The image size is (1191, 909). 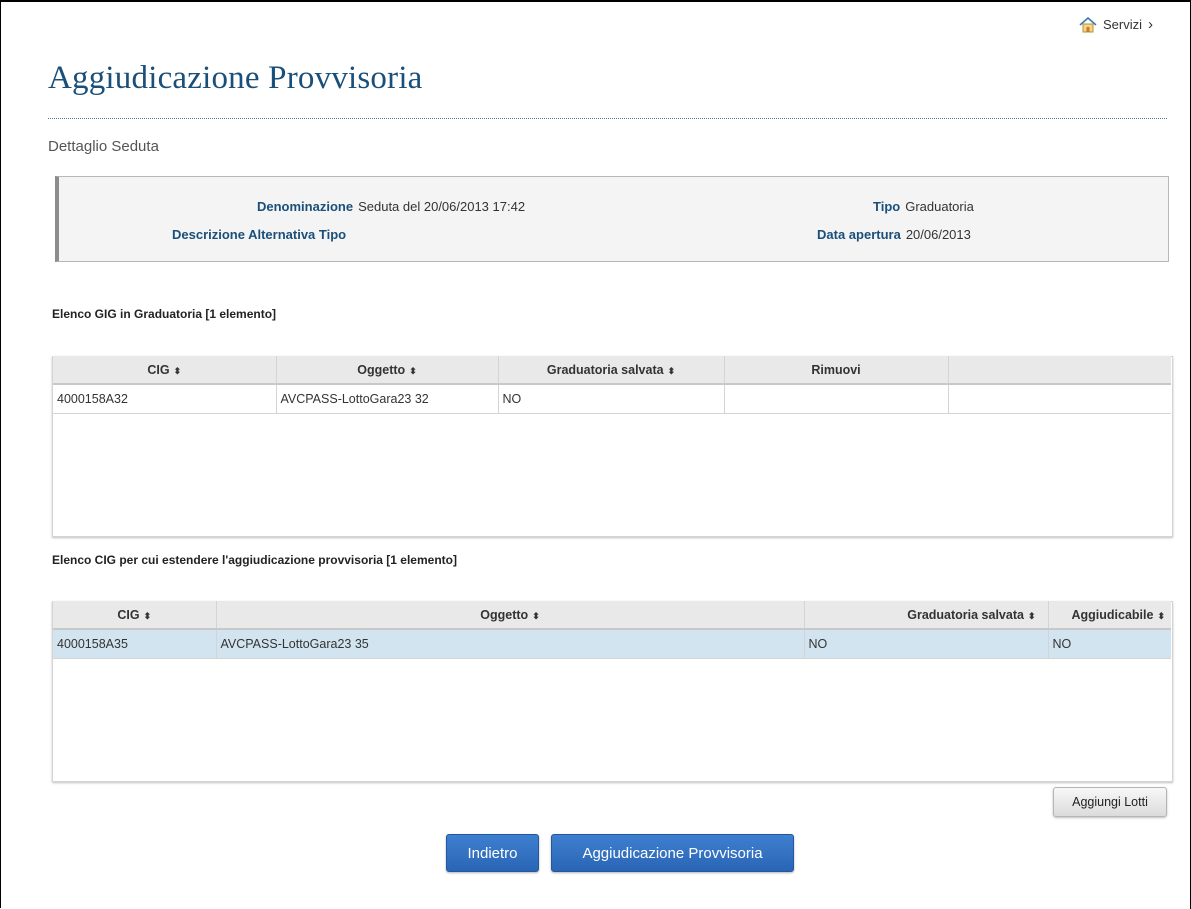 I want to click on descrizione-label: Descrizione Alternativa Tipo, so click(x=259, y=234).